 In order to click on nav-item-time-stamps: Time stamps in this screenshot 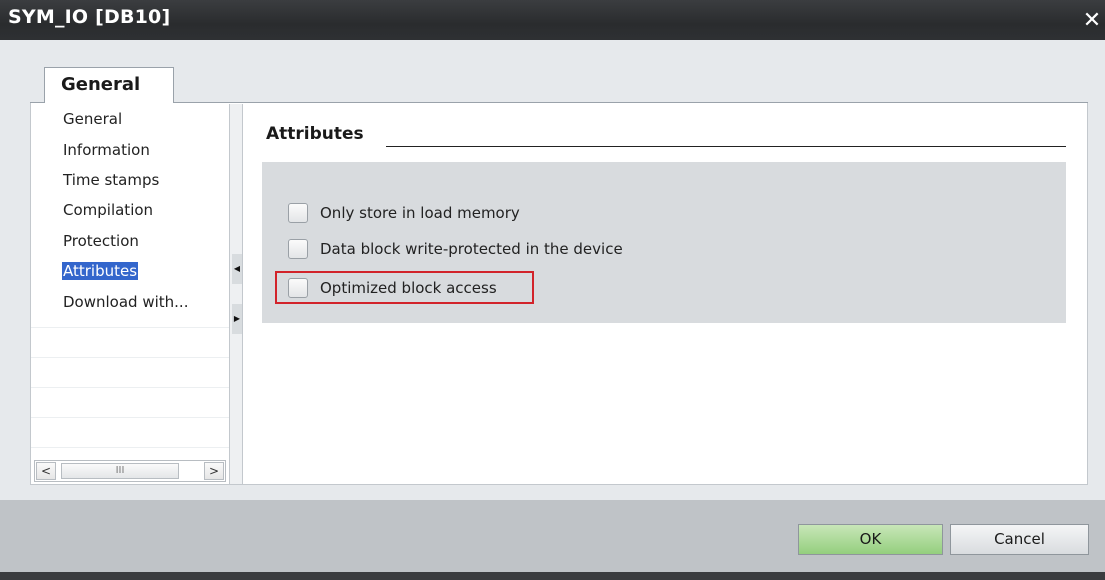, I will do `click(111, 180)`.